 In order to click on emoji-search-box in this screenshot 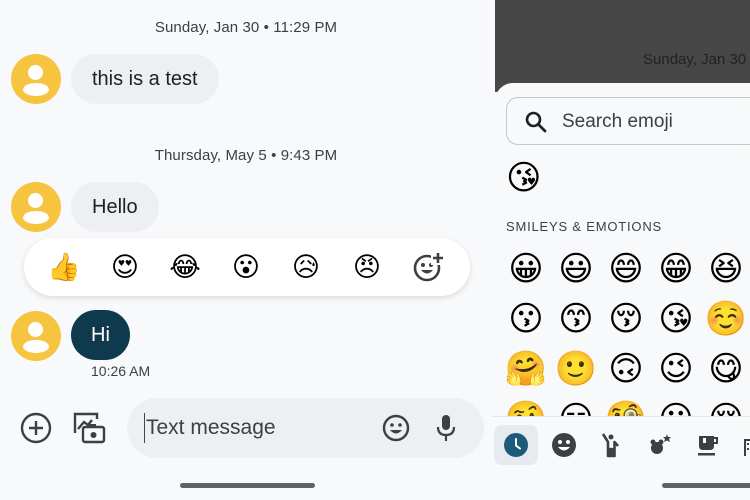, I will do `click(628, 121)`.